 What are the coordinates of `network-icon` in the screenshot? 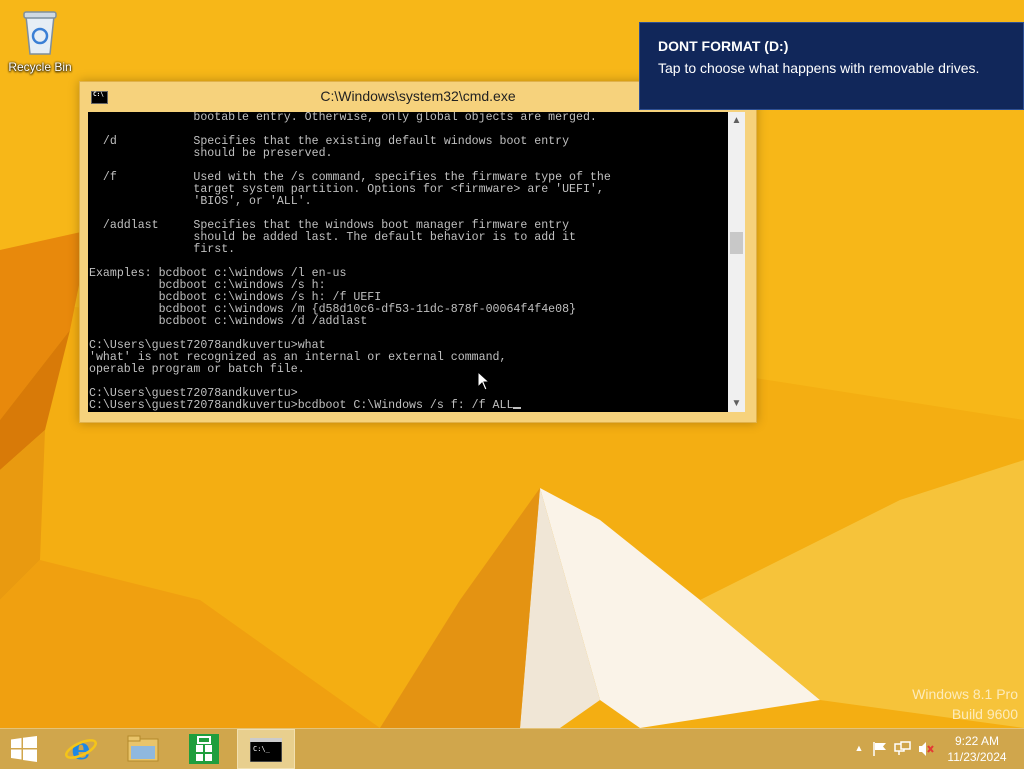 It's located at (903, 749).